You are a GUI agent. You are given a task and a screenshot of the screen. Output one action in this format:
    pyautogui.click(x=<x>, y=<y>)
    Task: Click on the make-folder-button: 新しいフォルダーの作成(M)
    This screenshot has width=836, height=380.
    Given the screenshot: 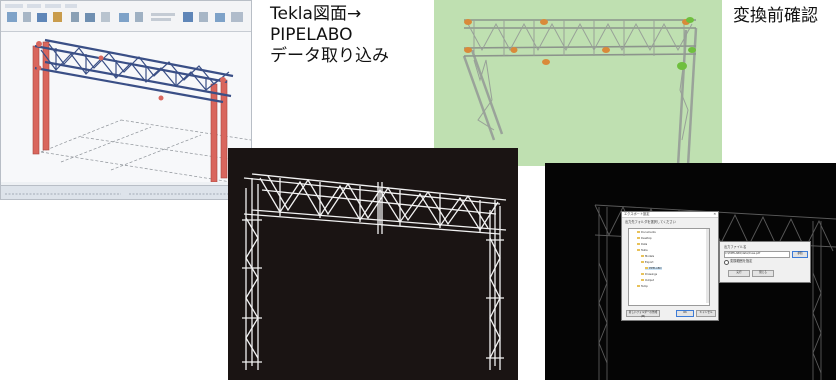 What is the action you would take?
    pyautogui.click(x=643, y=314)
    